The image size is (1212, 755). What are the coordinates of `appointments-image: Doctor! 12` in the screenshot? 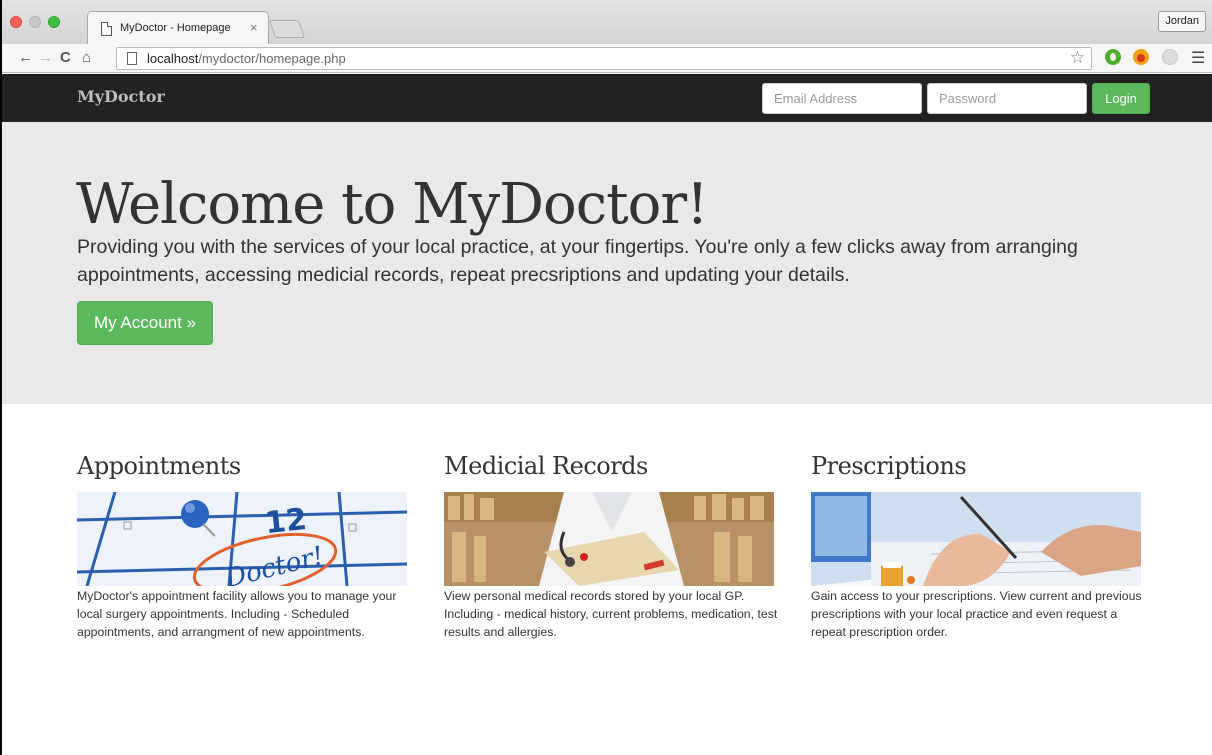 It's located at (242, 539).